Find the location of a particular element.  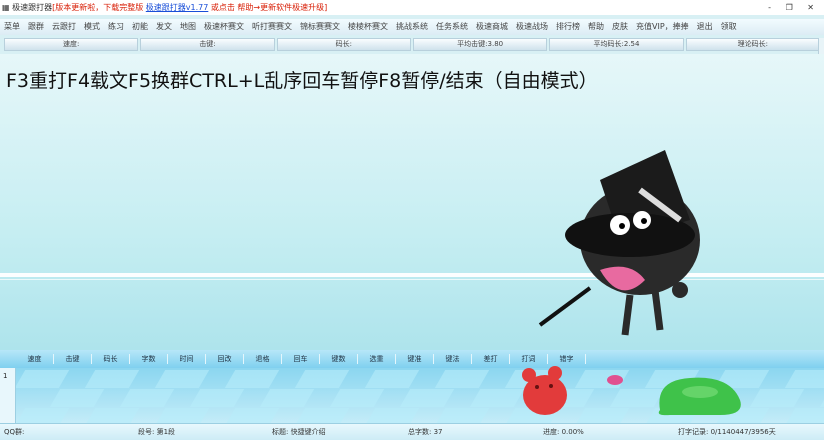

column-header: 字数 is located at coordinates (149, 359).